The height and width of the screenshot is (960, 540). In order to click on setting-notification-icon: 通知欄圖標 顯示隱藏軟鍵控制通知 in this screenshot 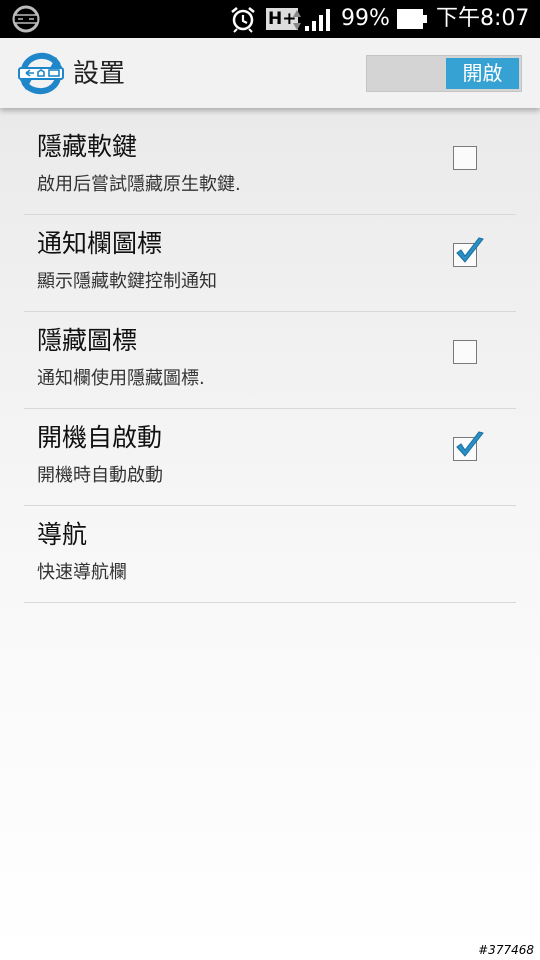, I will do `click(270, 263)`.